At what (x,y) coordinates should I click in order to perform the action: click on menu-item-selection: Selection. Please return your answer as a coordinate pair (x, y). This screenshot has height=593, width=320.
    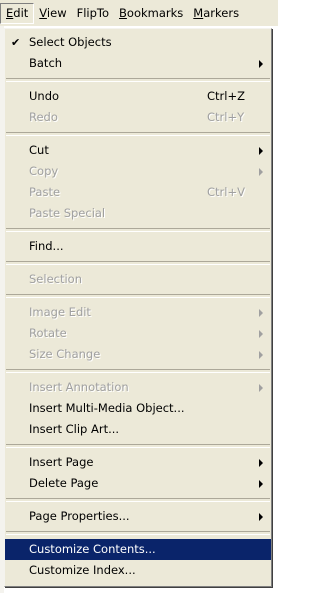
    Looking at the image, I should click on (138, 279).